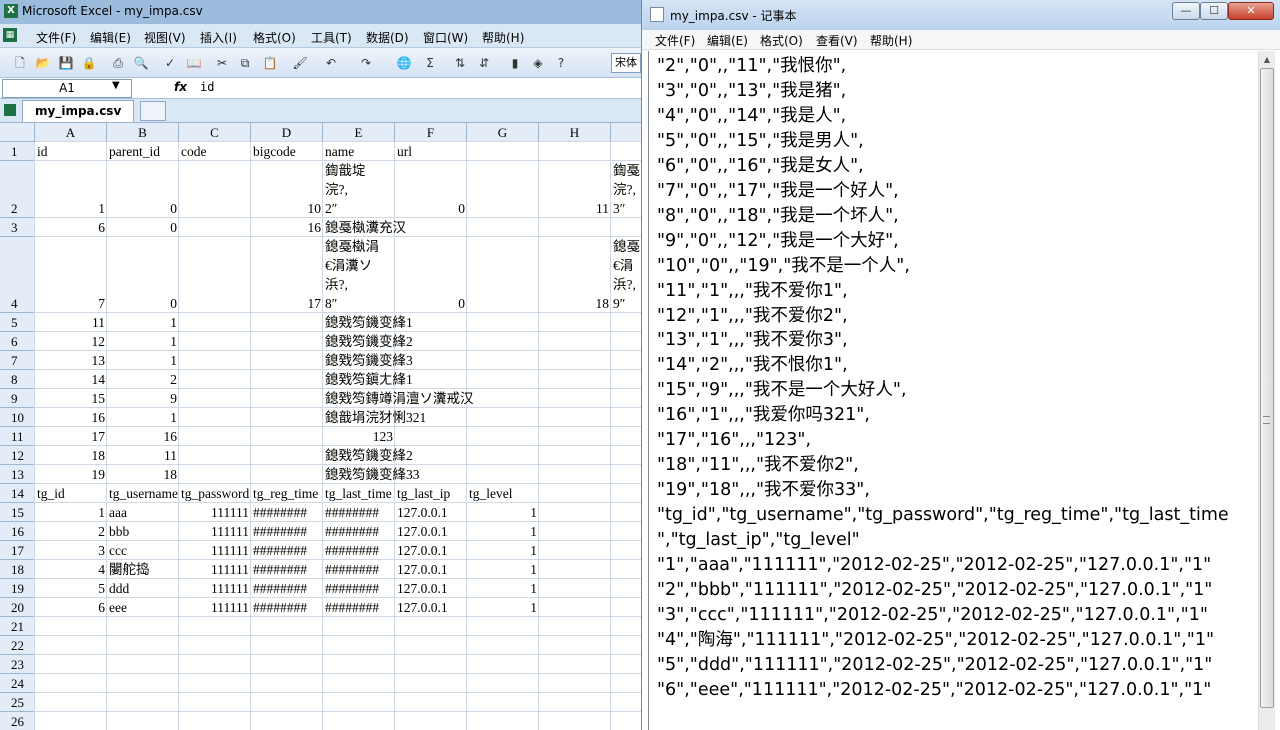 This screenshot has width=1280, height=730. Describe the element at coordinates (1251, 11) in the screenshot. I see `close-icon: ✕` at that location.